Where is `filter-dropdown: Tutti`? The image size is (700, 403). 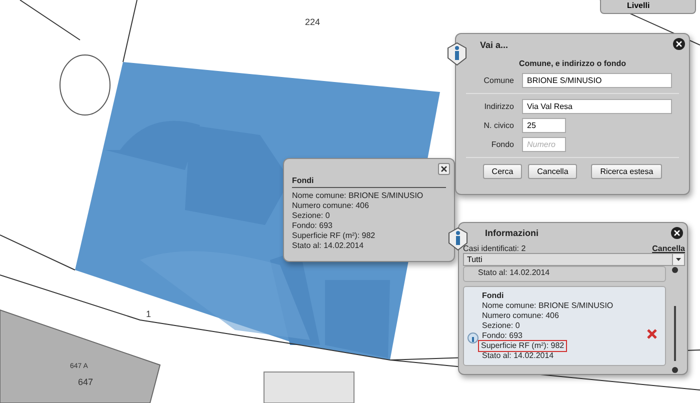 filter-dropdown: Tutti is located at coordinates (574, 259).